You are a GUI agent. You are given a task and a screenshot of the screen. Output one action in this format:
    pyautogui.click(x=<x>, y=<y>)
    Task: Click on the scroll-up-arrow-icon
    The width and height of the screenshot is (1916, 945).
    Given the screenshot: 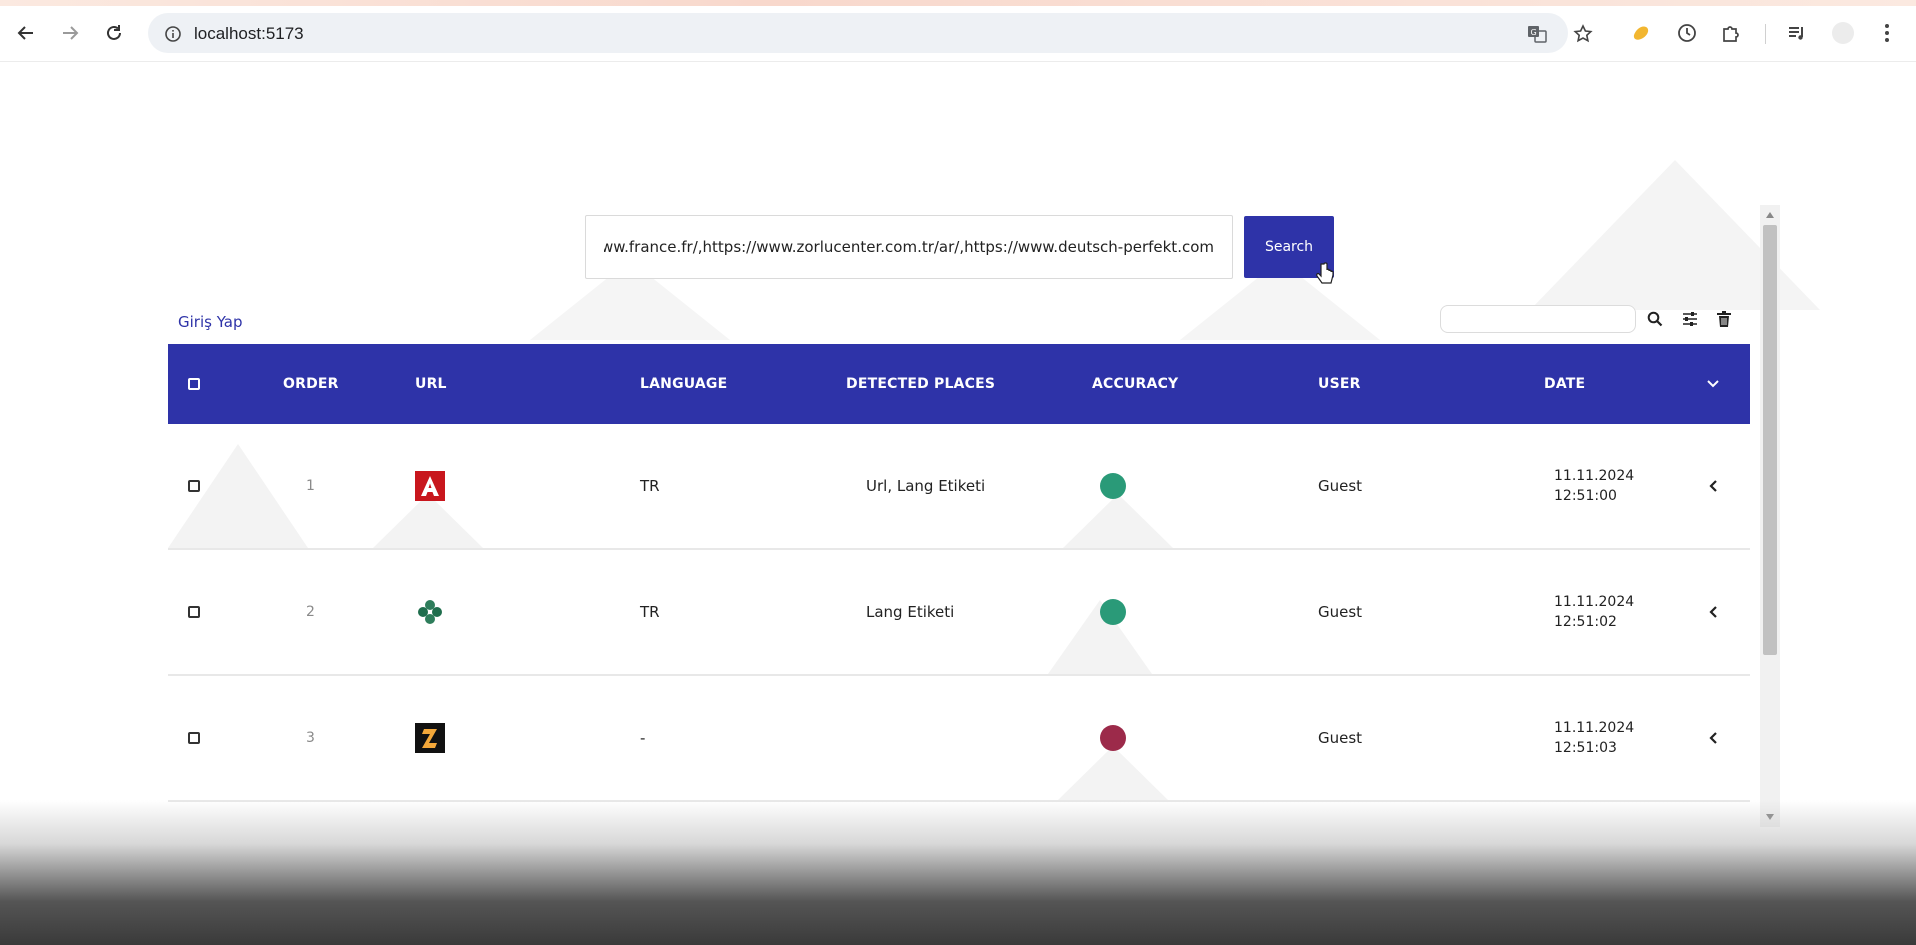 What is the action you would take?
    pyautogui.click(x=1770, y=215)
    